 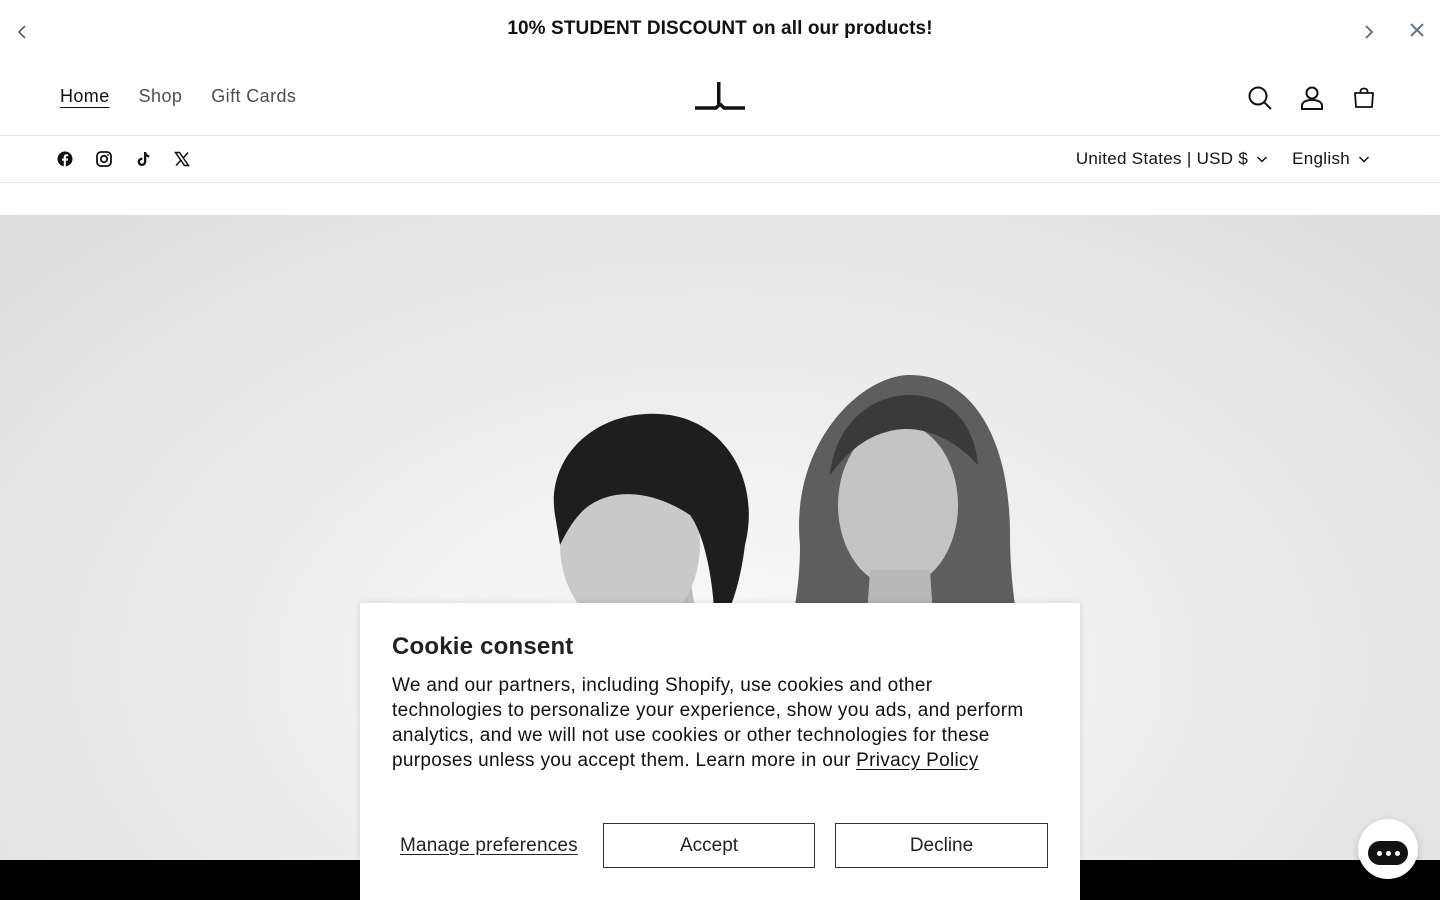 What do you see at coordinates (253, 96) in the screenshot?
I see `nav-gift-cards: Gift Cards` at bounding box center [253, 96].